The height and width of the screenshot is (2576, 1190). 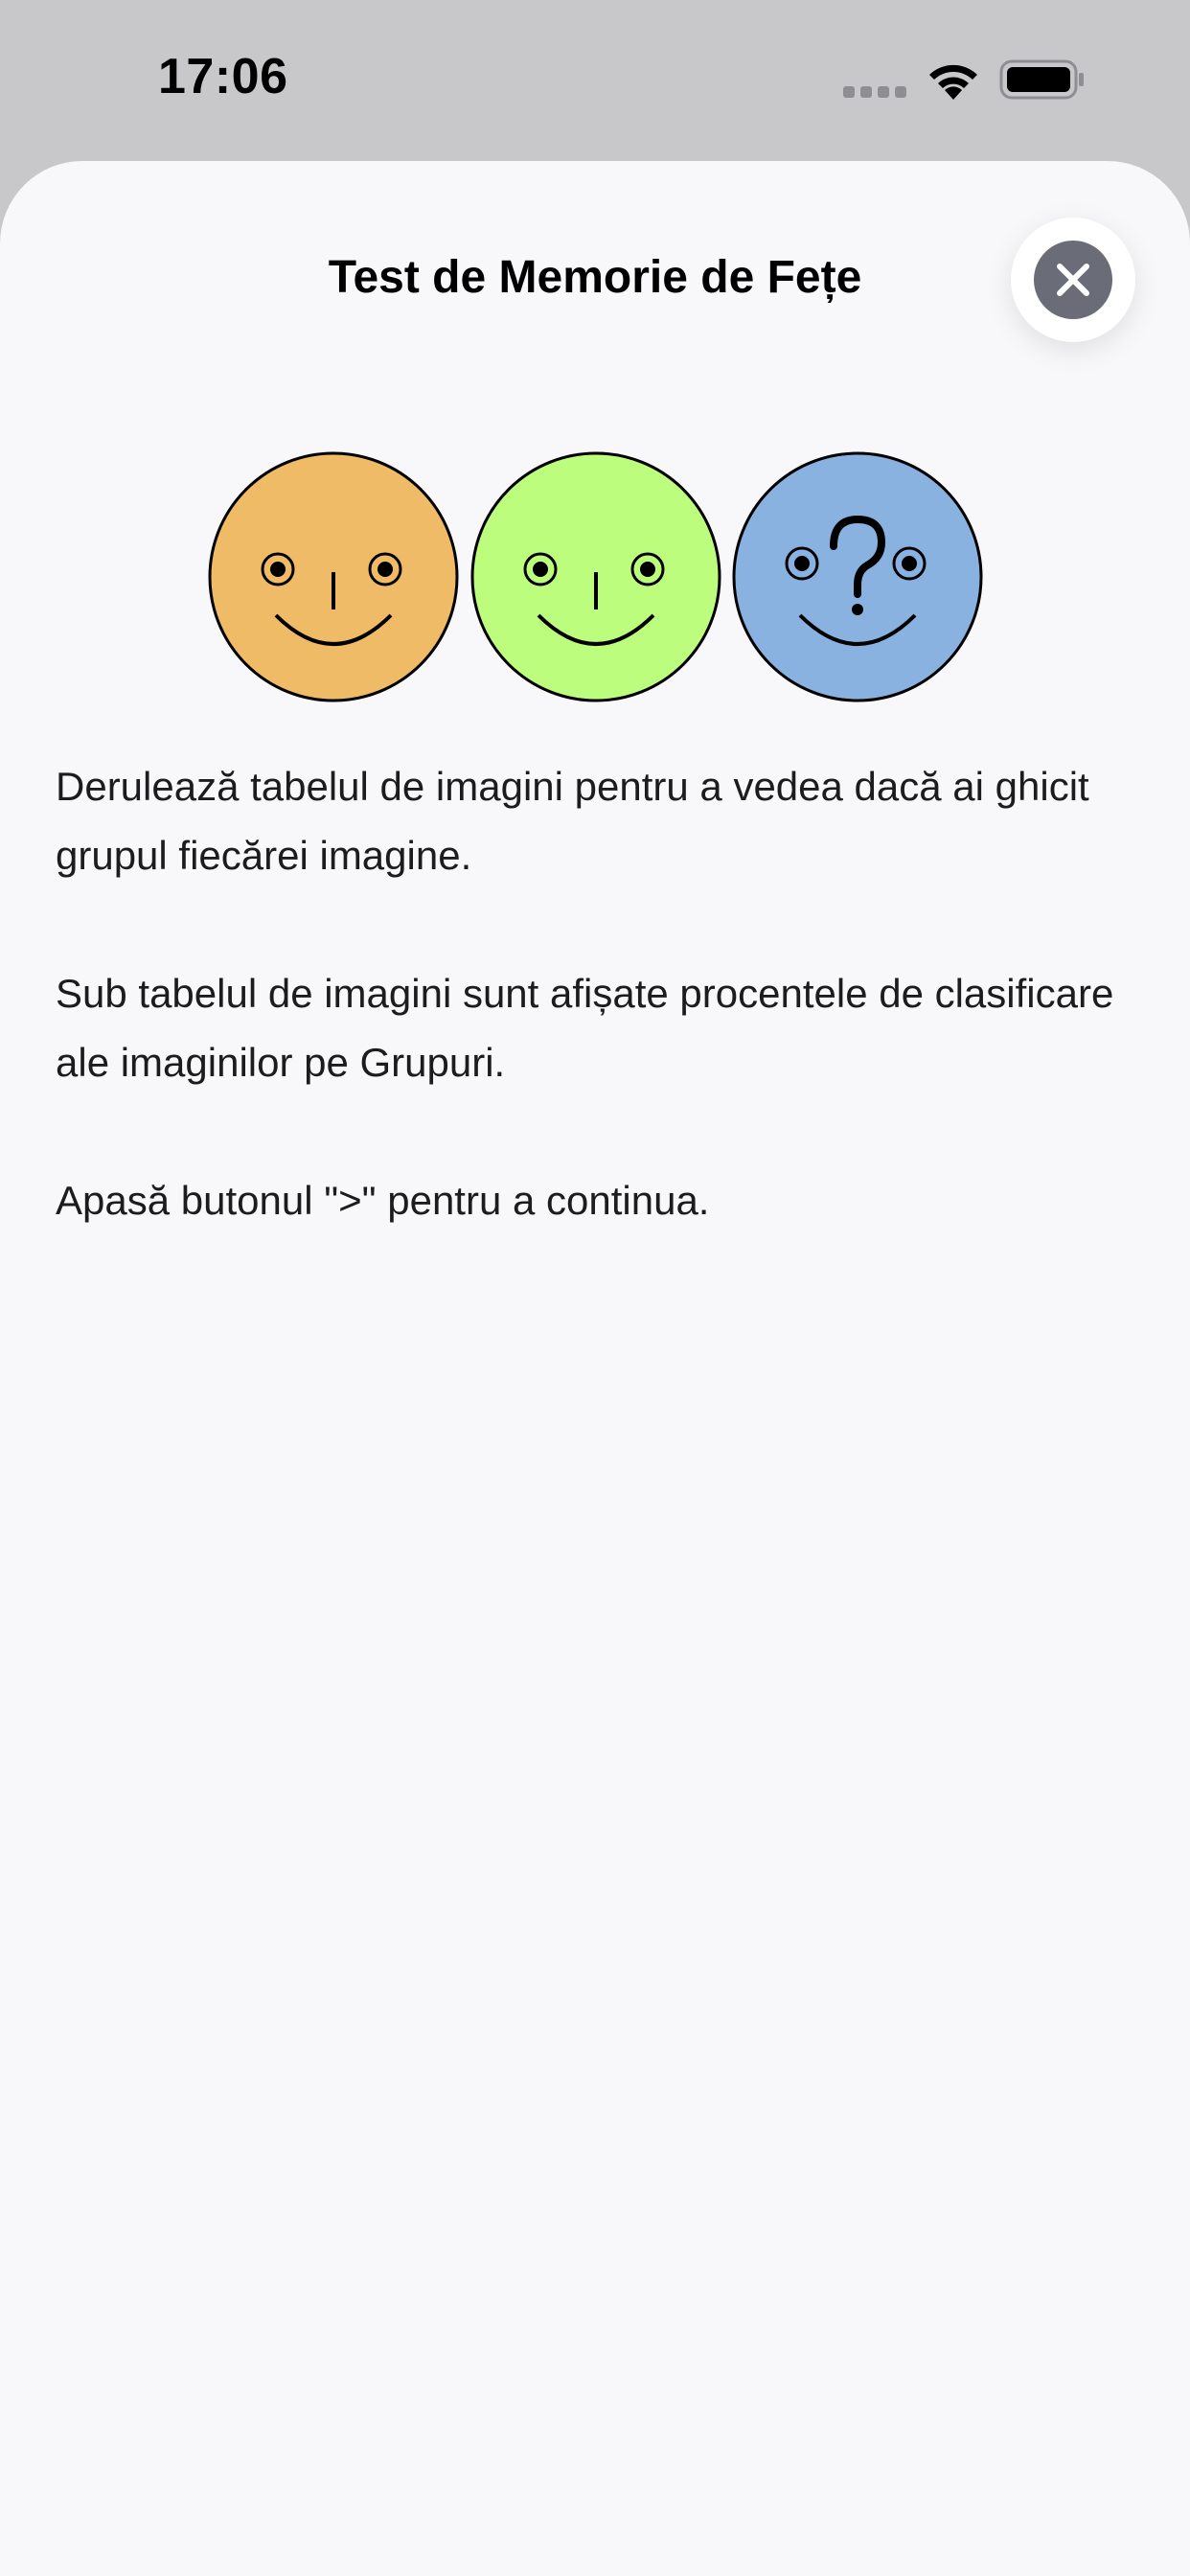 I want to click on status-bar: 17:06, so click(x=595, y=81).